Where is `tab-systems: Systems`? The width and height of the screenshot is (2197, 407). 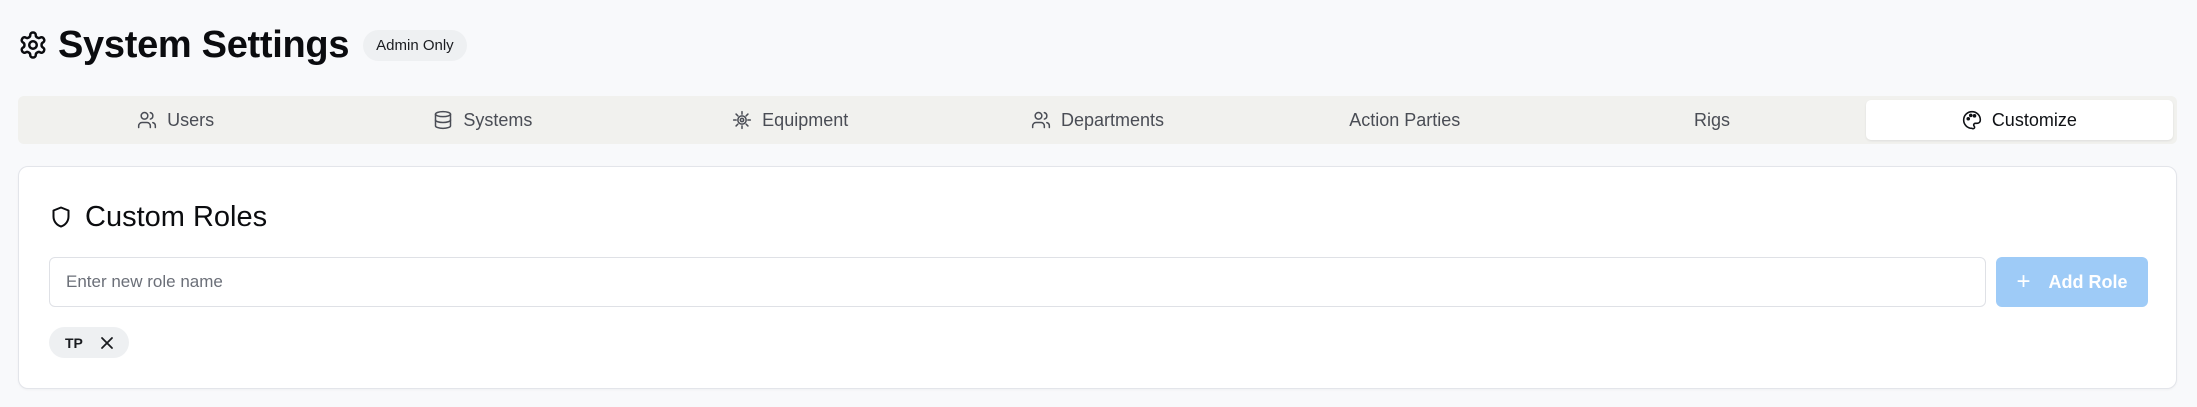
tab-systems: Systems is located at coordinates (482, 120).